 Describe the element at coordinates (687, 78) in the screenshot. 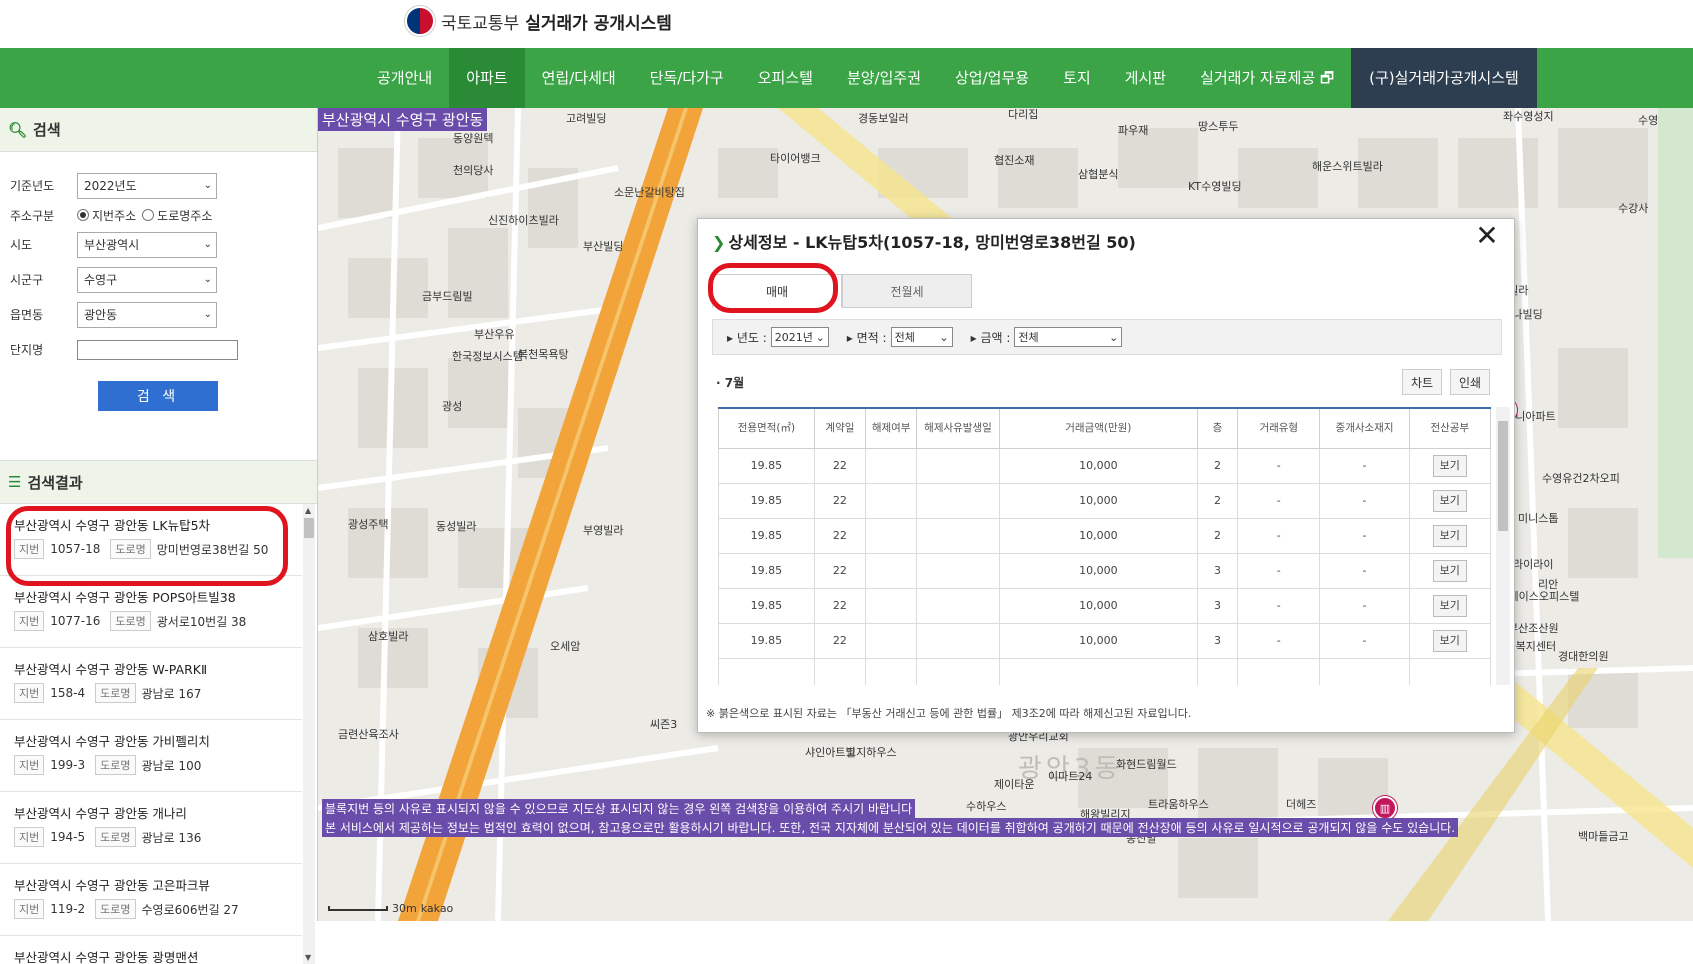

I see `nav-item: 단독/다가구` at that location.